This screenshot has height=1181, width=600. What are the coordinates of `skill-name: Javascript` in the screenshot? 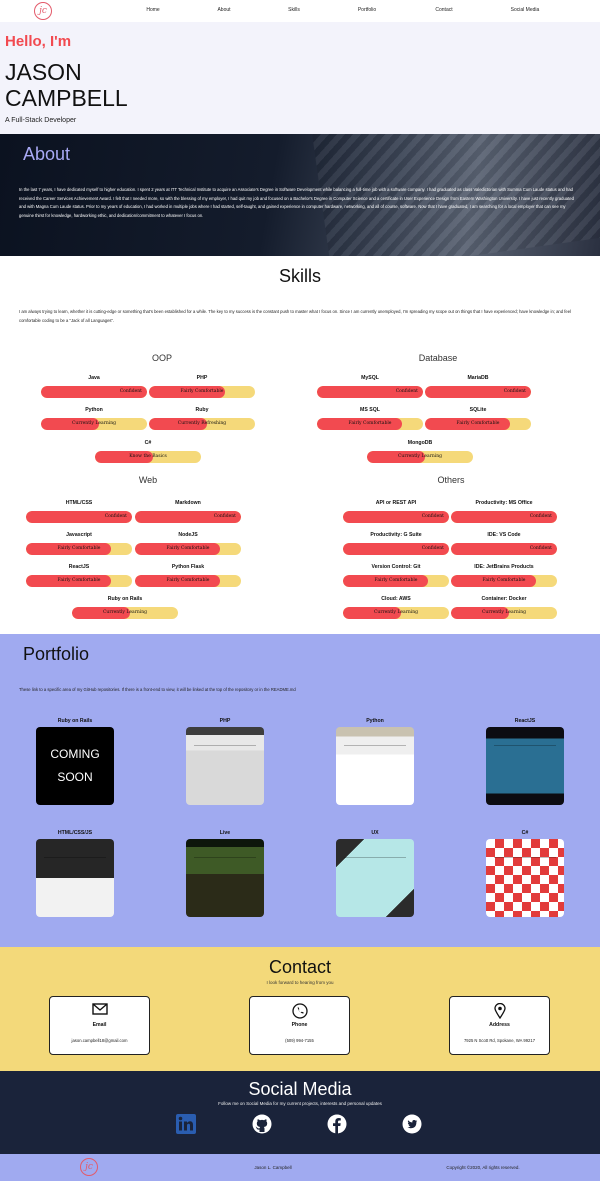 It's located at (79, 535).